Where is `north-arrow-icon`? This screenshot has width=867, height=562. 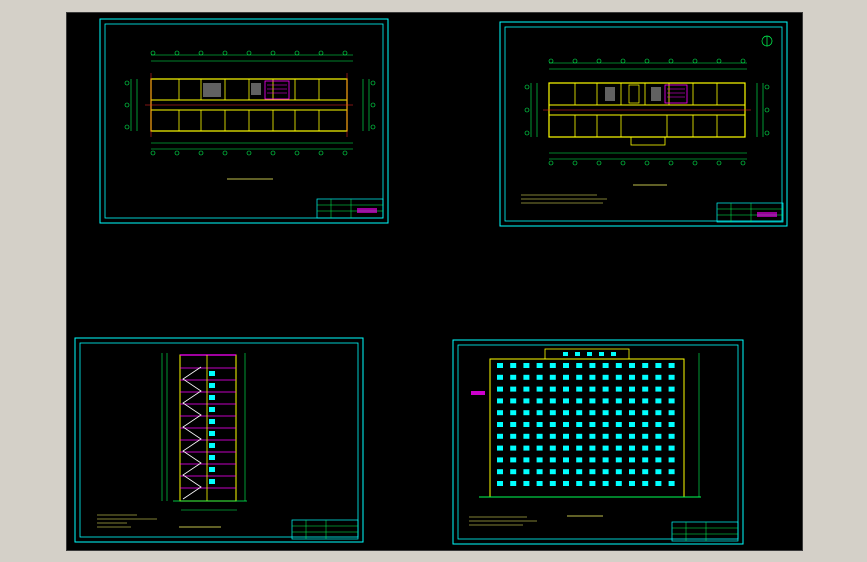
north-arrow-icon is located at coordinates (767, 41).